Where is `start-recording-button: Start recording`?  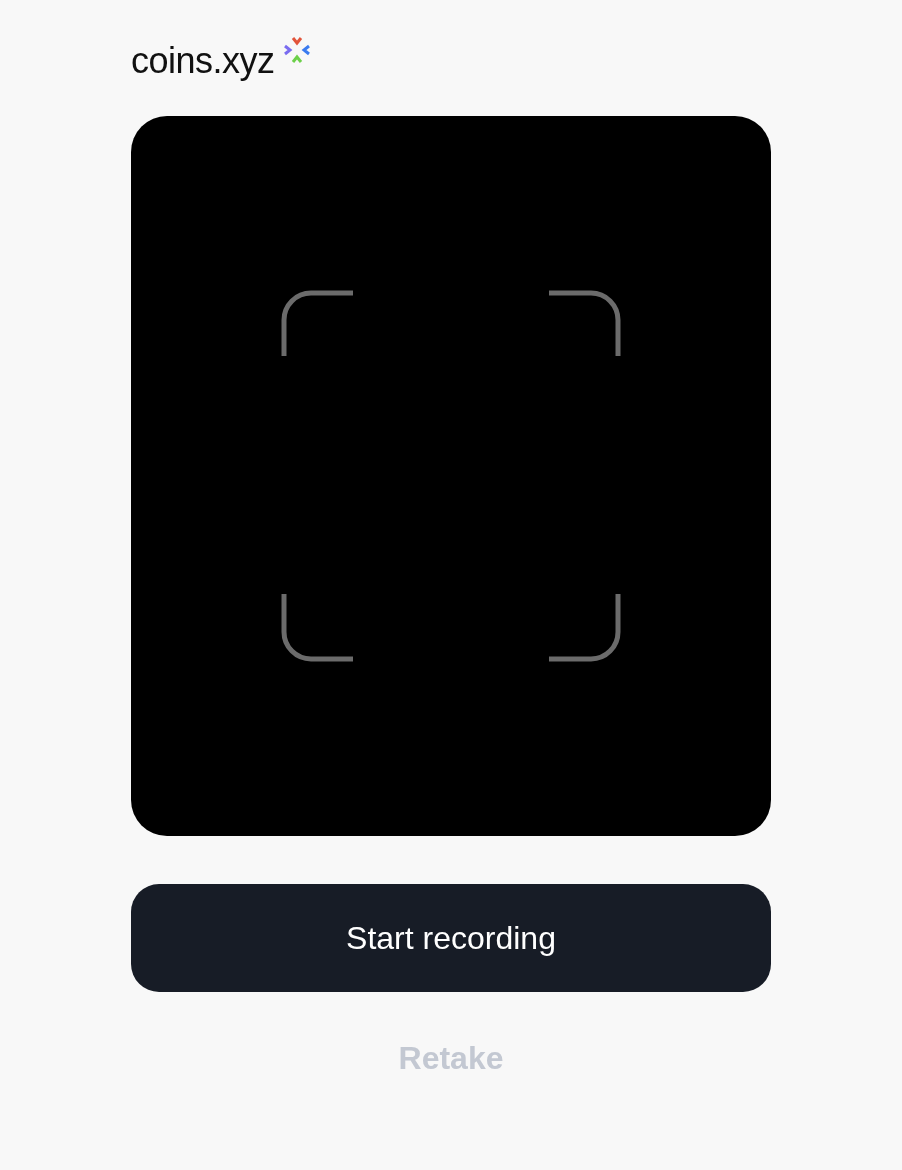 start-recording-button: Start recording is located at coordinates (451, 938).